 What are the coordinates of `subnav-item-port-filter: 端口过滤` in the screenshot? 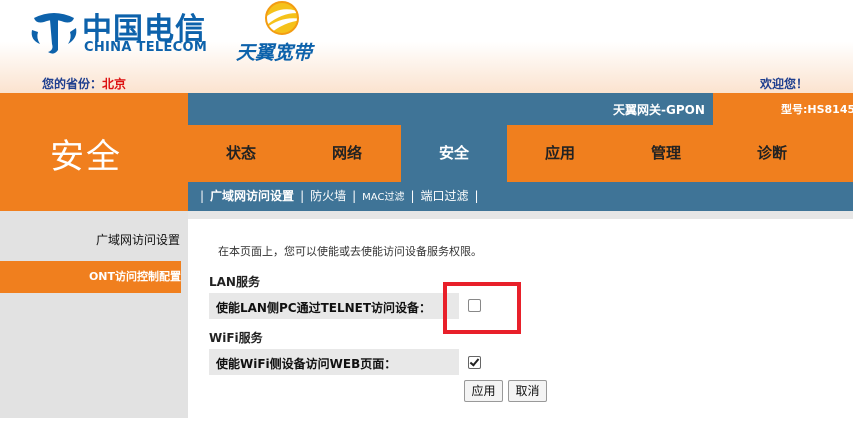 It's located at (445, 196).